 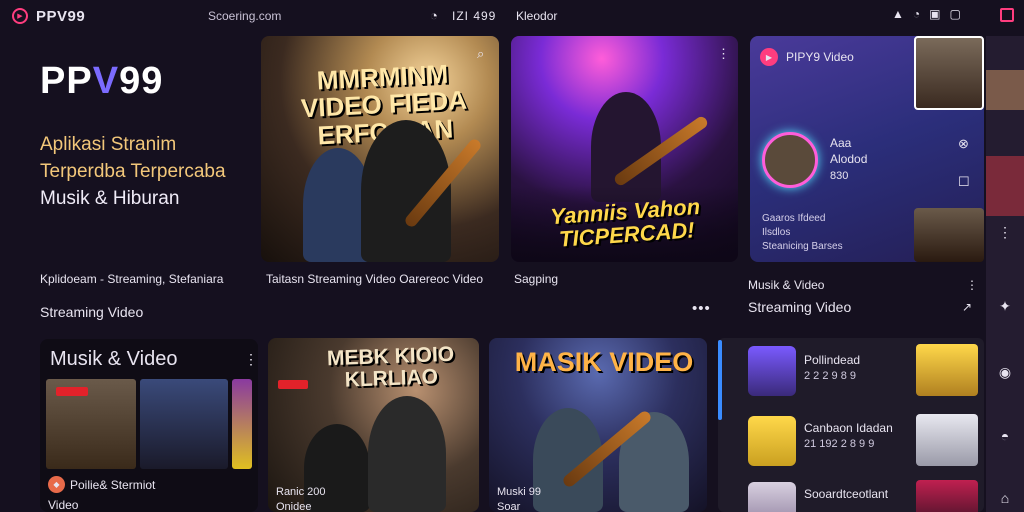 I want to click on caption-2: Taitasn Streaming Video Oarereoc Video, so click(x=375, y=279).